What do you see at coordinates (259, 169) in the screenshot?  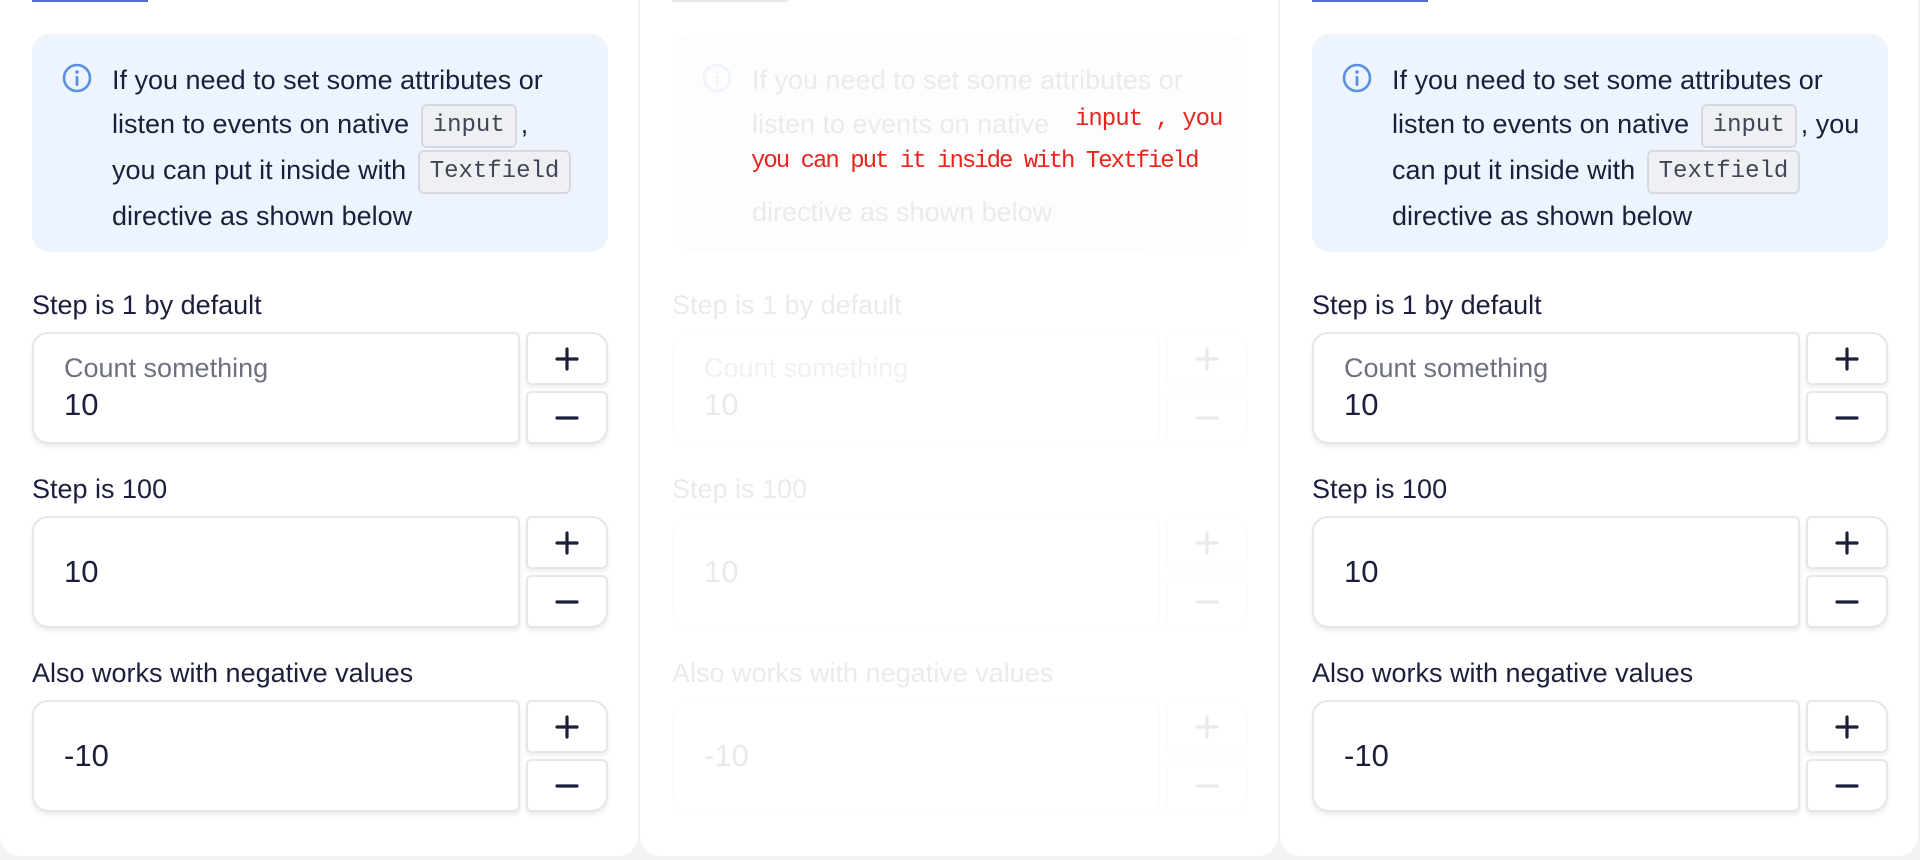 I see `notice-text: you can put it inside with` at bounding box center [259, 169].